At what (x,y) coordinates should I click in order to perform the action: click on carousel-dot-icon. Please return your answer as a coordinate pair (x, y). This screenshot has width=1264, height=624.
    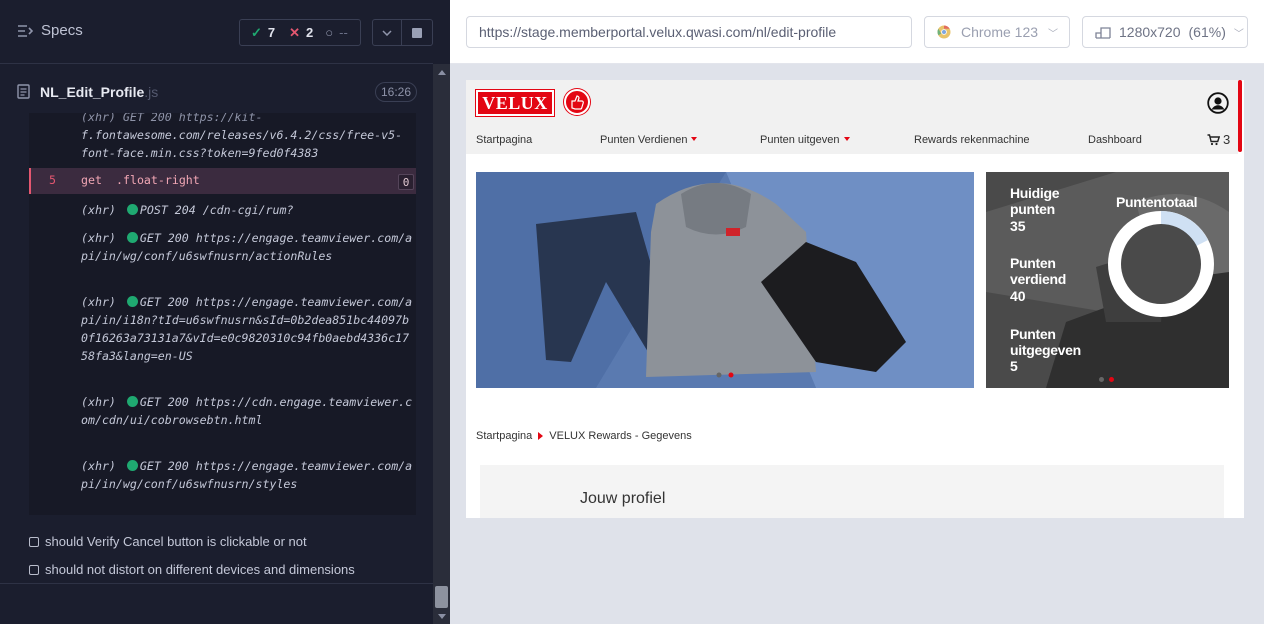
    Looking at the image, I should click on (1101, 379).